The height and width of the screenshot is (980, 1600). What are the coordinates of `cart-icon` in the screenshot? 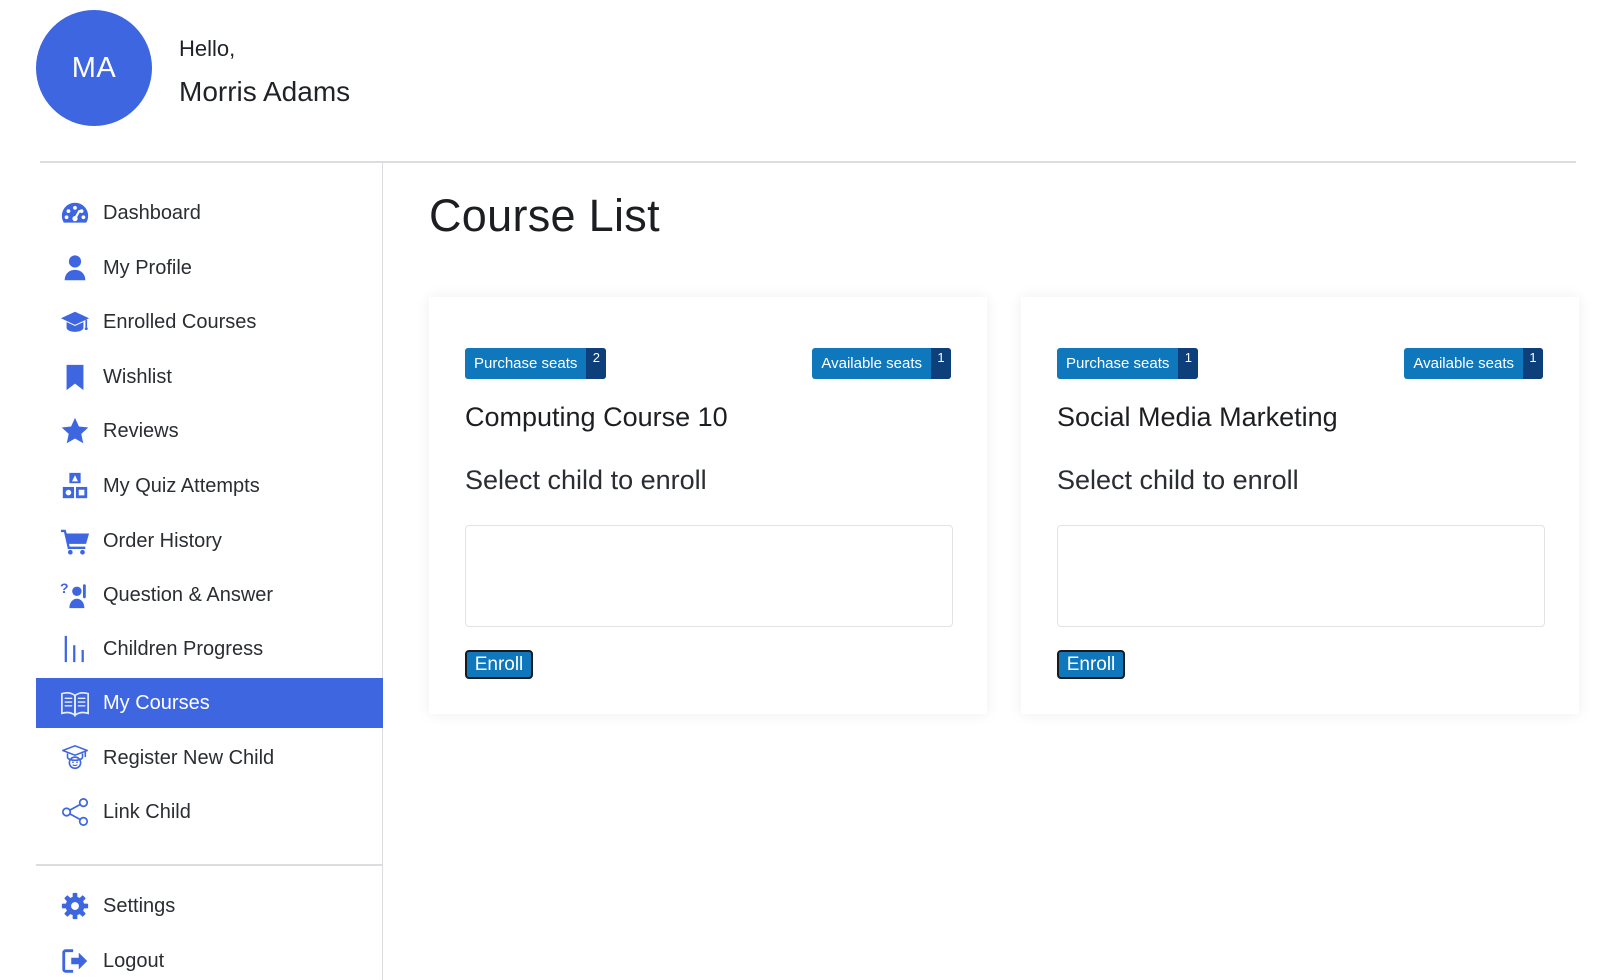 It's located at (75, 541).